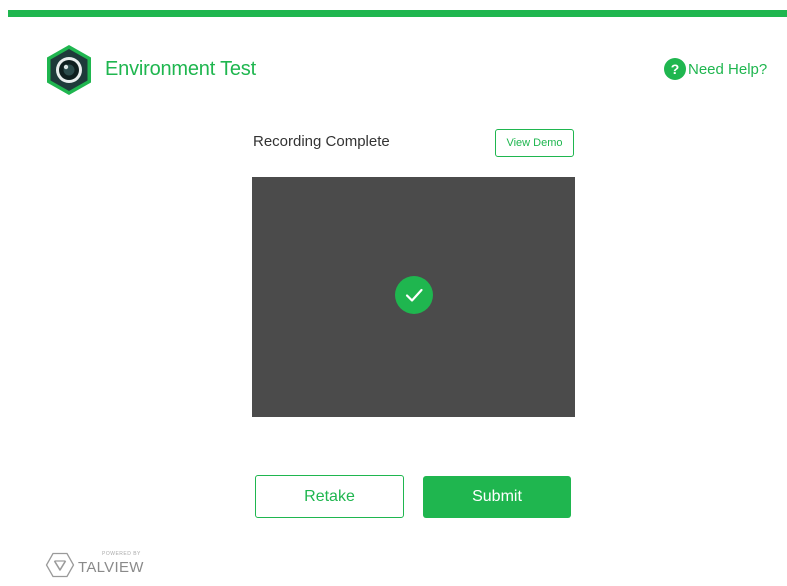 Image resolution: width=787 pixels, height=586 pixels. What do you see at coordinates (121, 554) in the screenshot?
I see `powered-by-label: POWERED BY` at bounding box center [121, 554].